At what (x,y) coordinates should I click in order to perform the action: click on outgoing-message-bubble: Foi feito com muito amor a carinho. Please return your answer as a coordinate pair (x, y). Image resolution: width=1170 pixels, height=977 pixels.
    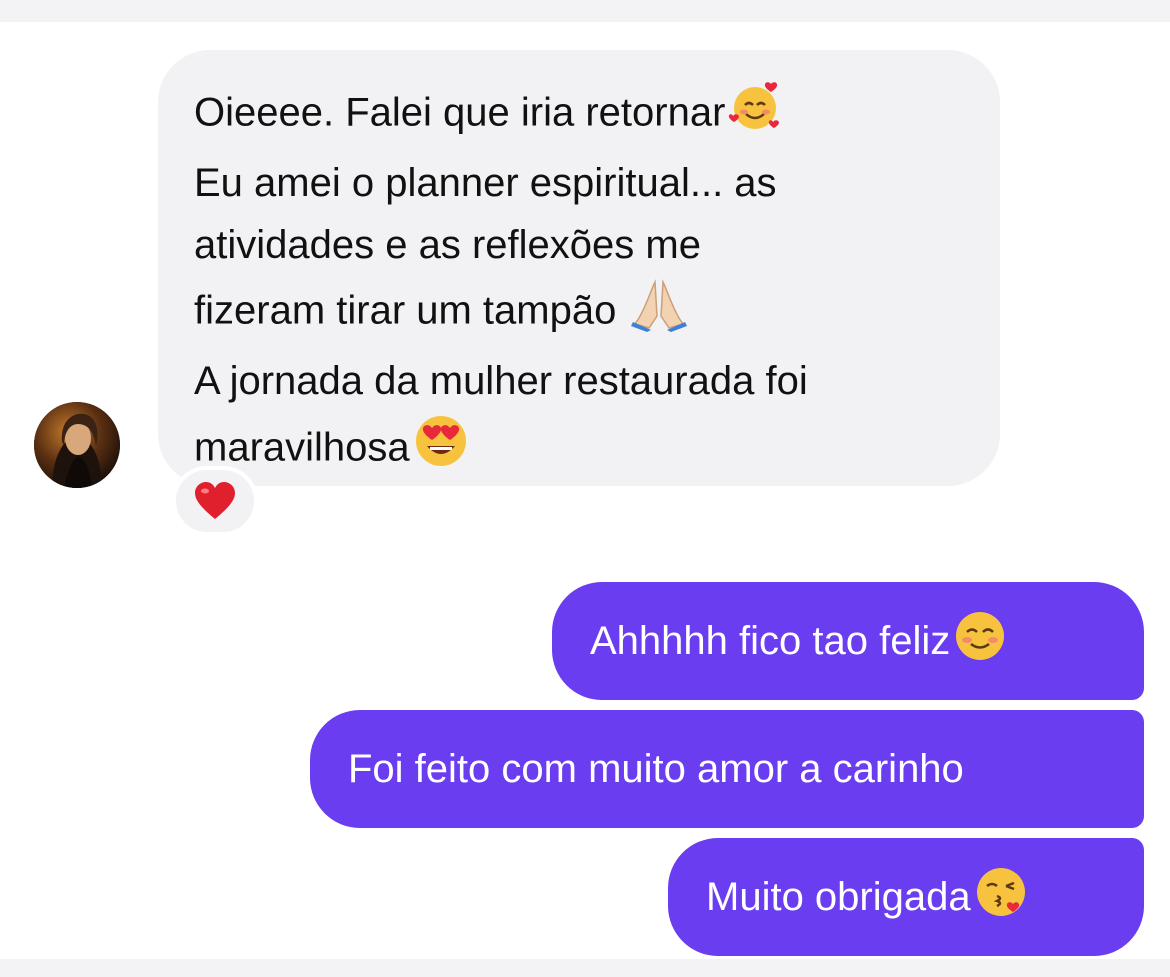
    Looking at the image, I should click on (727, 769).